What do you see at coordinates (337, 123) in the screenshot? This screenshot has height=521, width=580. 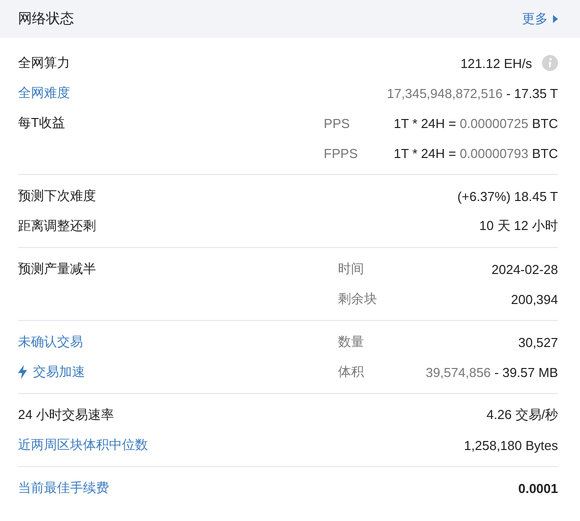 I see `stat-sublabel: PPS` at bounding box center [337, 123].